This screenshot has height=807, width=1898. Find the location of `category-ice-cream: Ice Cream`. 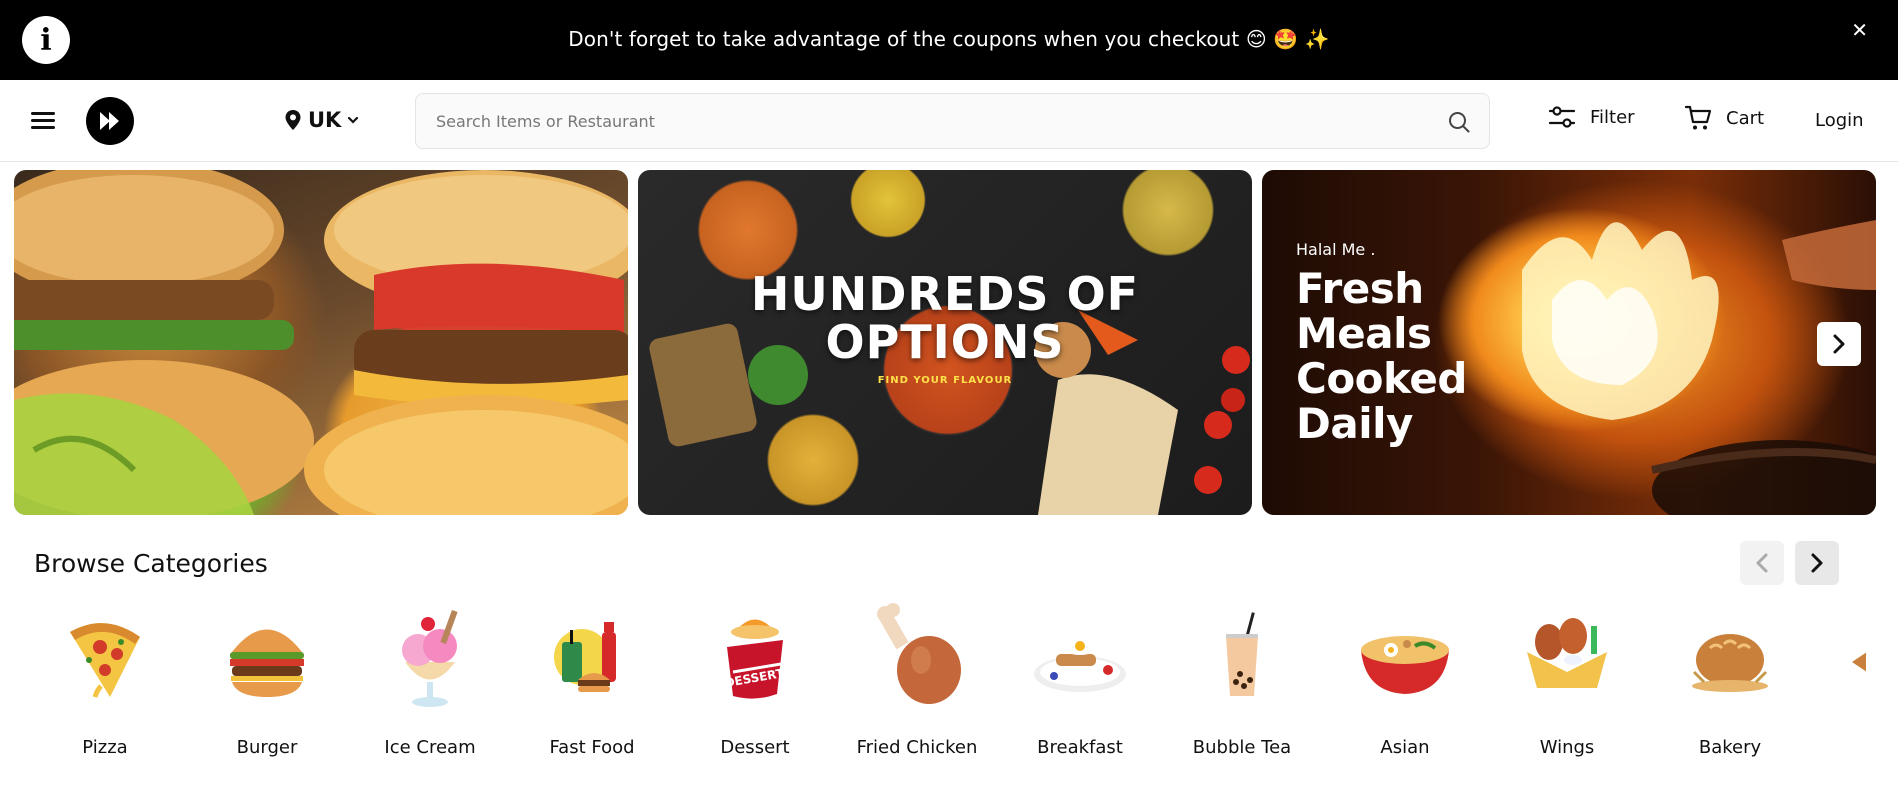

category-ice-cream: Ice Cream is located at coordinates (430, 688).